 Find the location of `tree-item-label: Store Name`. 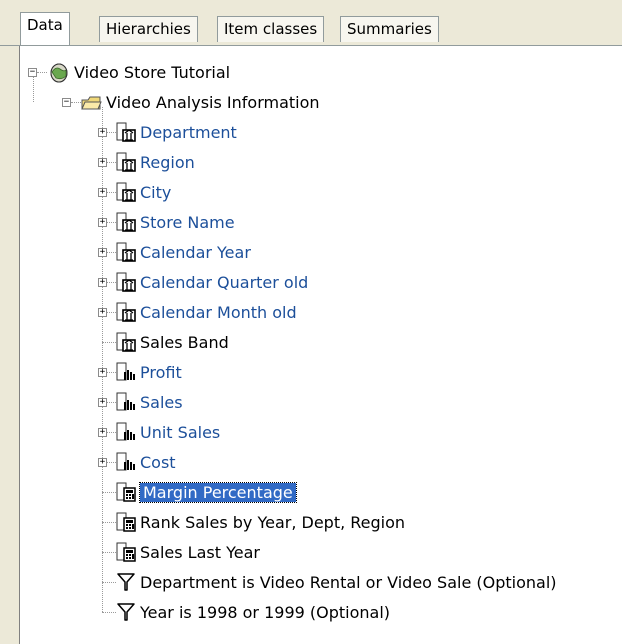

tree-item-label: Store Name is located at coordinates (187, 222).